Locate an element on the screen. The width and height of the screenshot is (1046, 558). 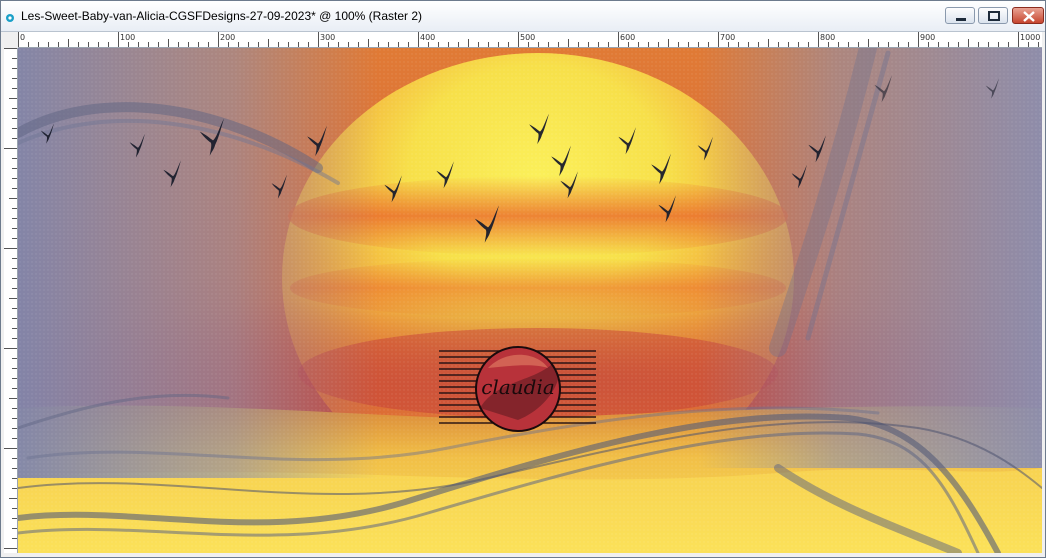
horizontal-ruler: 0 100 200 300 400 500 600 700 800 900 1000 is located at coordinates (530, 40).